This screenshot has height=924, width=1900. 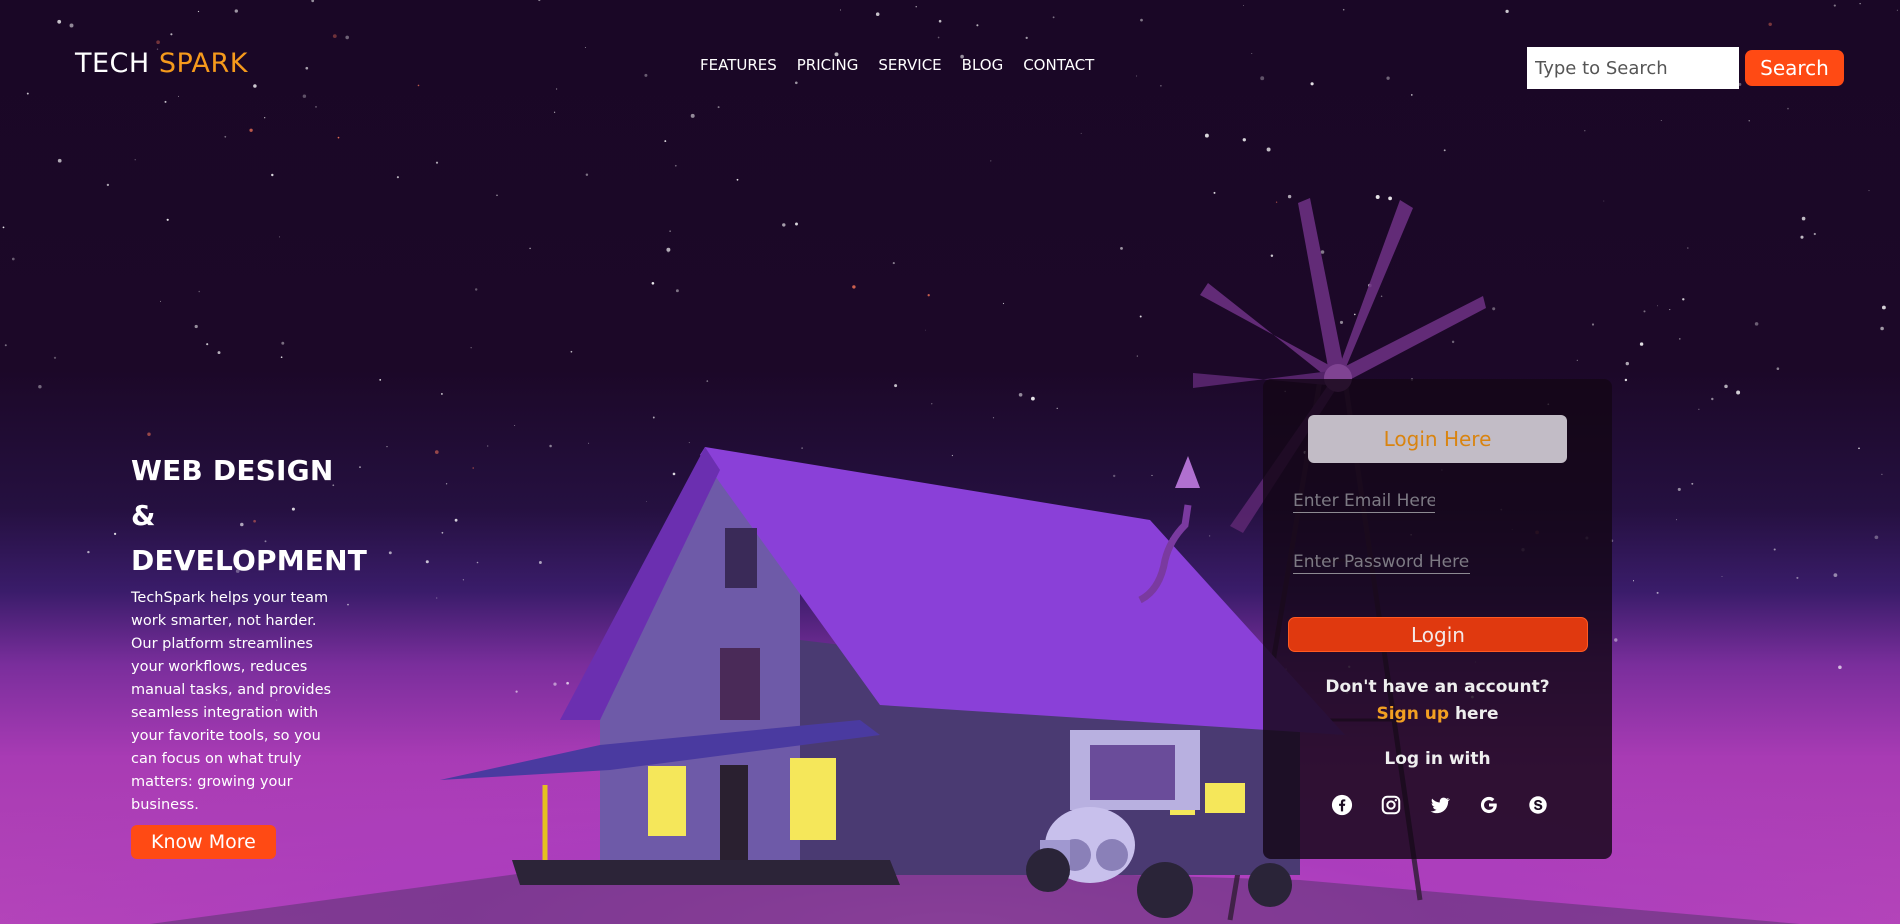 I want to click on social-login-icons, so click(x=1440, y=805).